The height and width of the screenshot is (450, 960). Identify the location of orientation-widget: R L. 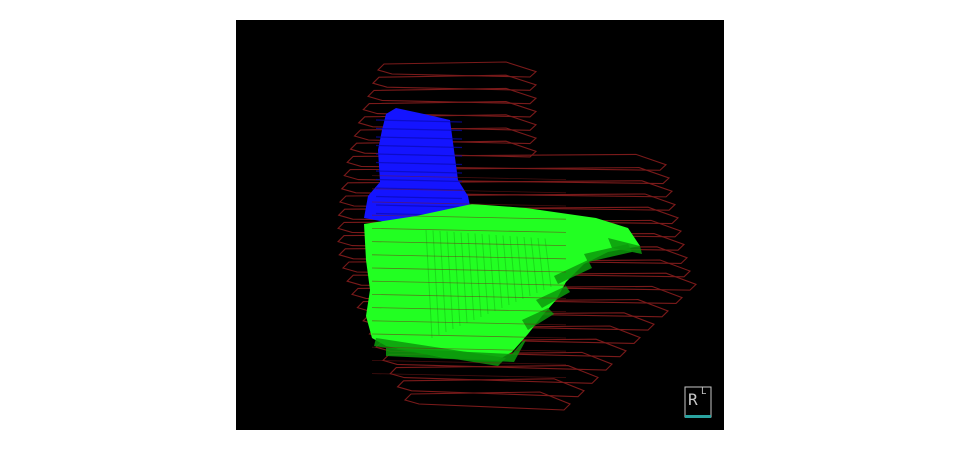
(699, 403).